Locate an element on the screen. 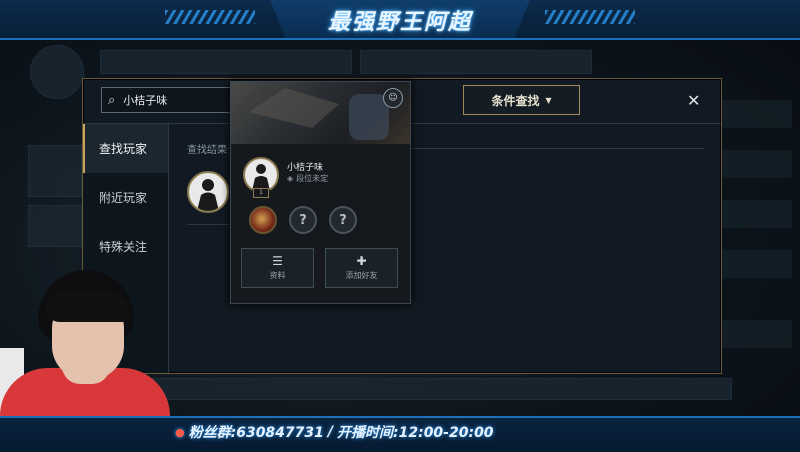  player-name: 小桔子味 is located at coordinates (305, 168).